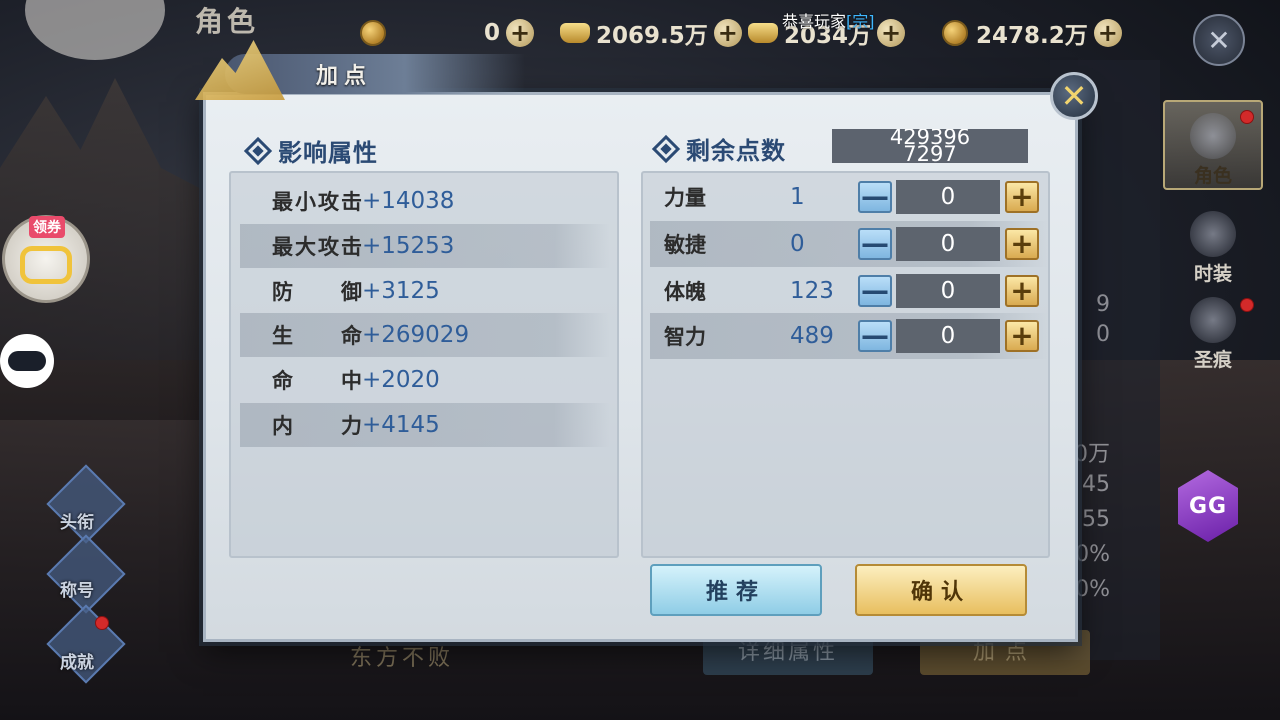 The width and height of the screenshot is (1280, 720). I want to click on stat-row: 防御 +3125, so click(425, 291).